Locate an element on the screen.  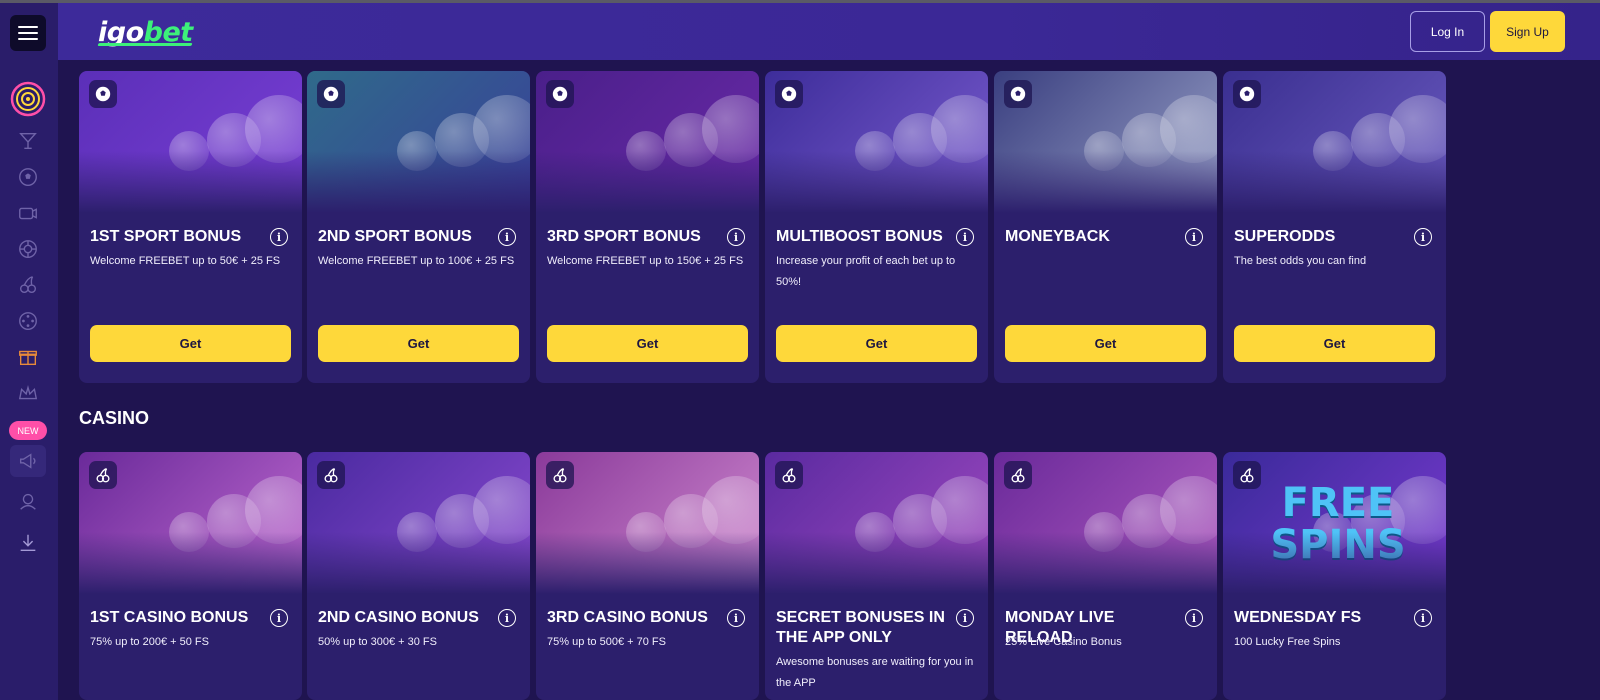
bonus-description: Welcome FREEBET up to 100€ + 25 FS is located at coordinates (416, 261).